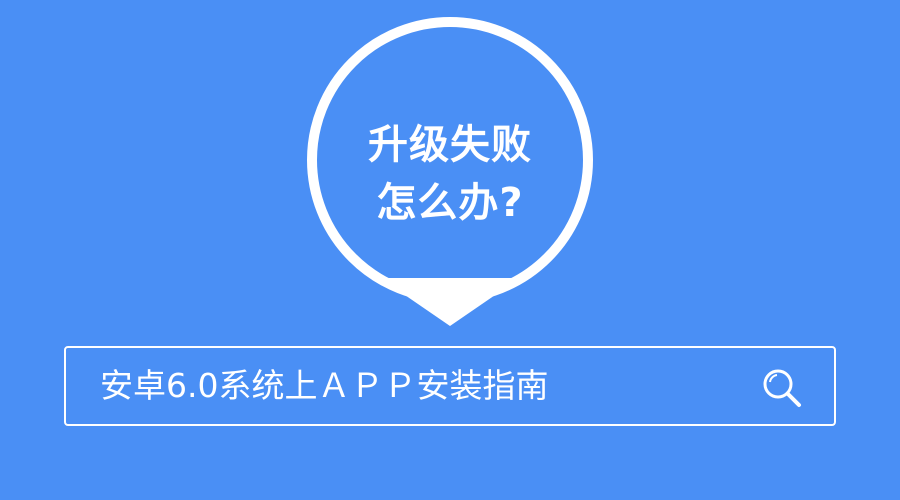 The height and width of the screenshot is (500, 900). What do you see at coordinates (450, 203) in the screenshot?
I see `pin-heading-line2: 怎么办?` at bounding box center [450, 203].